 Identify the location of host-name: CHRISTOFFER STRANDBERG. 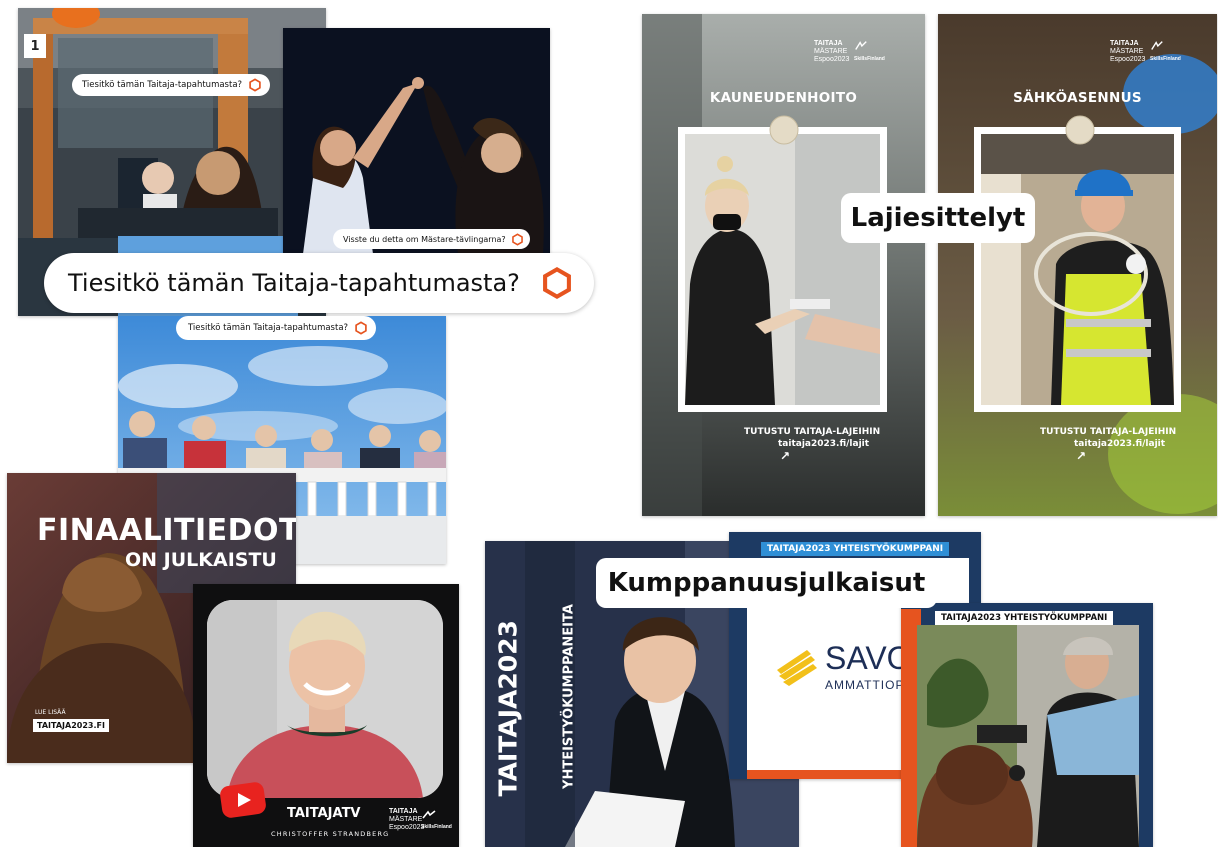
(330, 834).